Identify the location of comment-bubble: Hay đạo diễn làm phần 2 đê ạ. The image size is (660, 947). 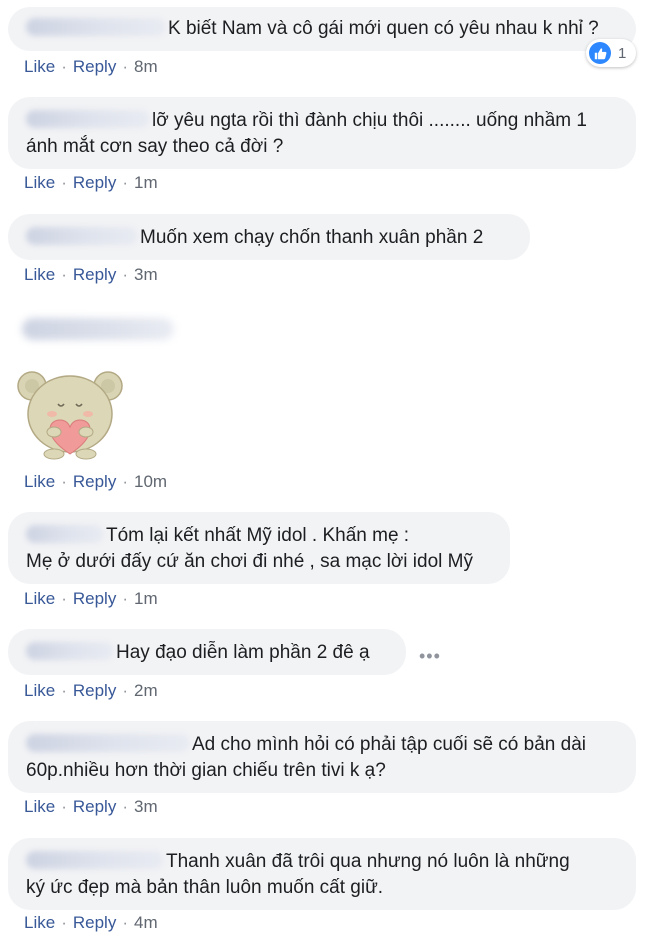
(207, 652).